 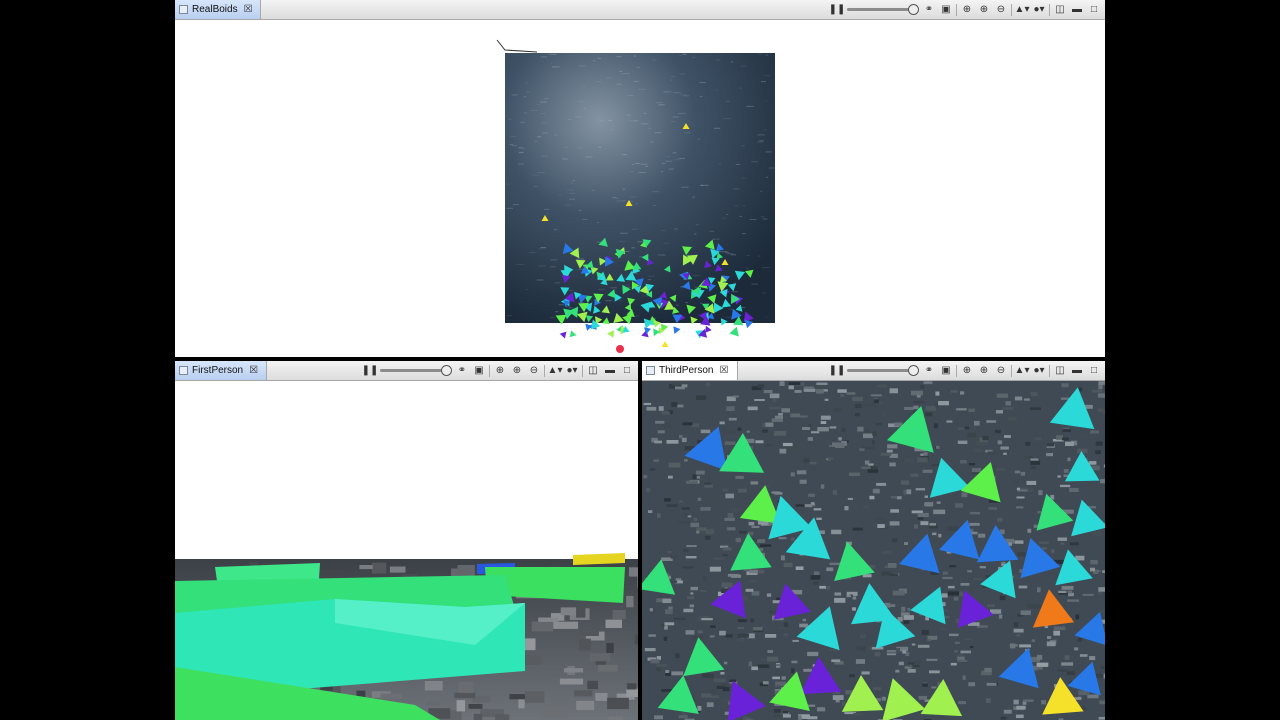 What do you see at coordinates (466, 571) in the screenshot?
I see `ground-patch` at bounding box center [466, 571].